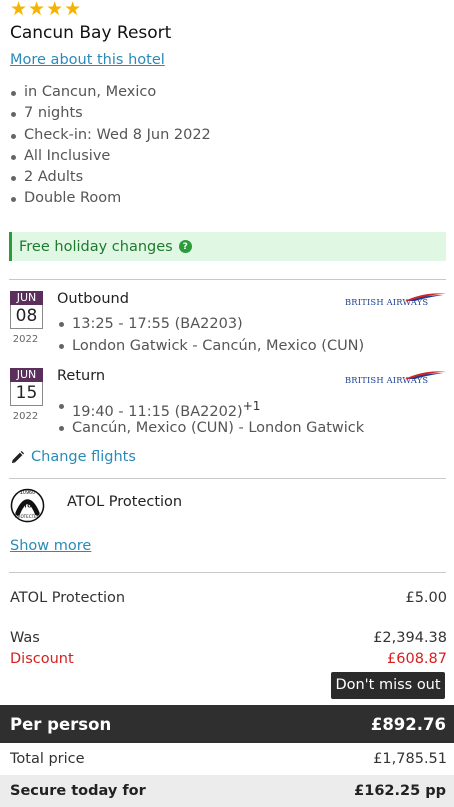 The height and width of the screenshot is (807, 454). What do you see at coordinates (251, 406) in the screenshot?
I see `day-offset: +1` at bounding box center [251, 406].